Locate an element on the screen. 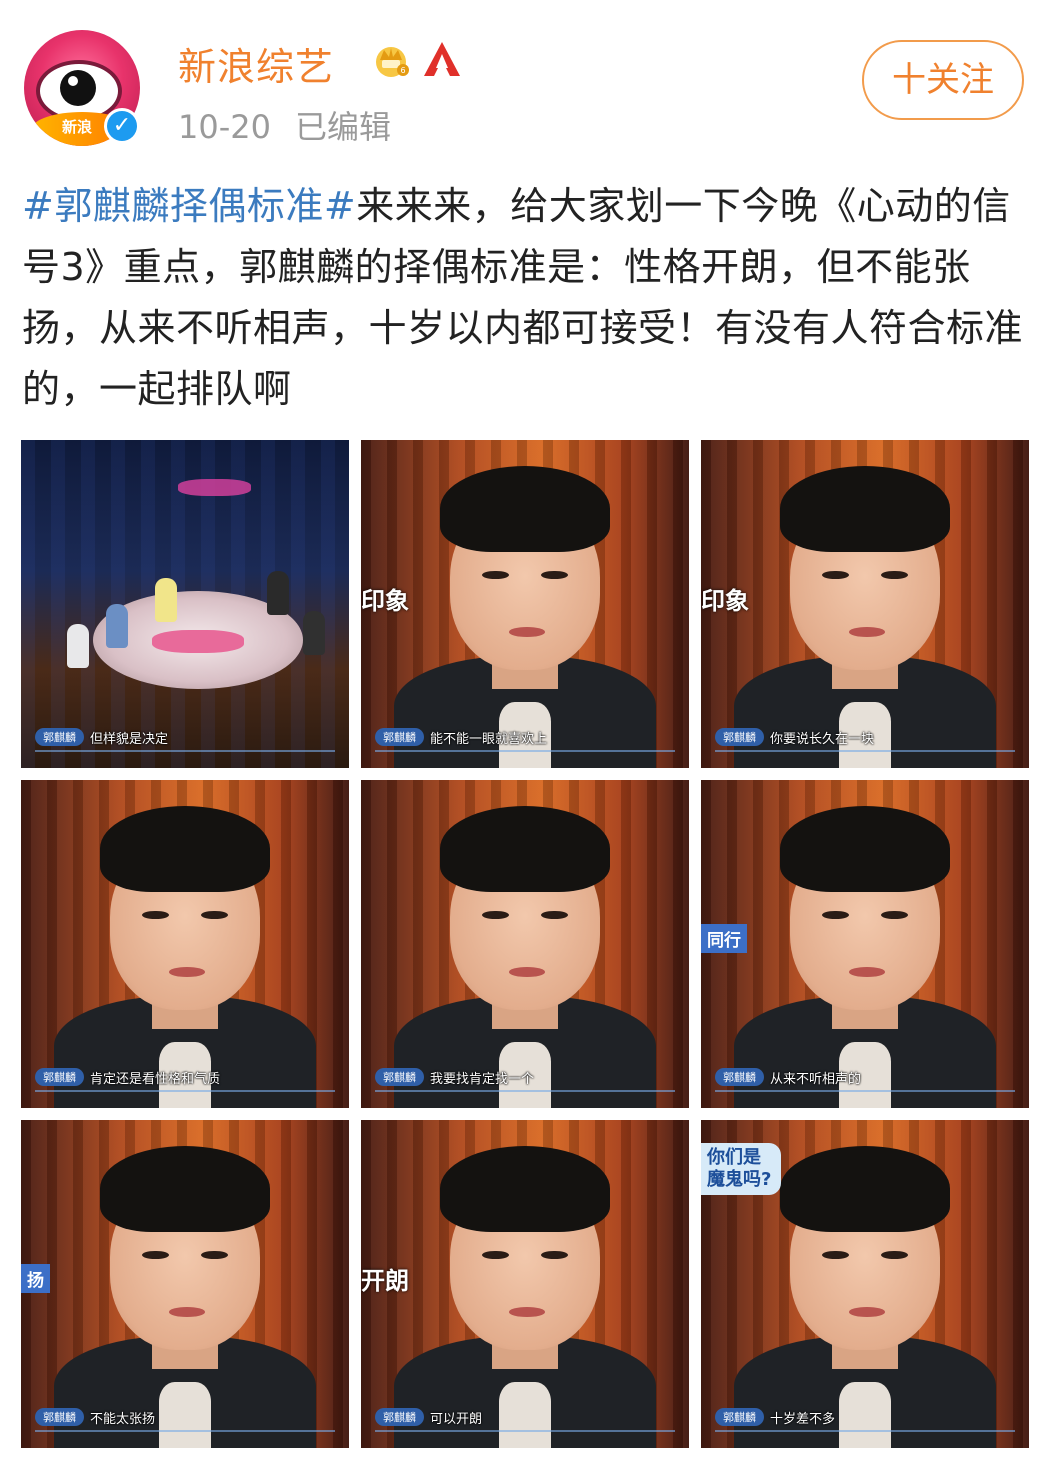 The image size is (1046, 1474). follow-button: 十关注 is located at coordinates (943, 80).